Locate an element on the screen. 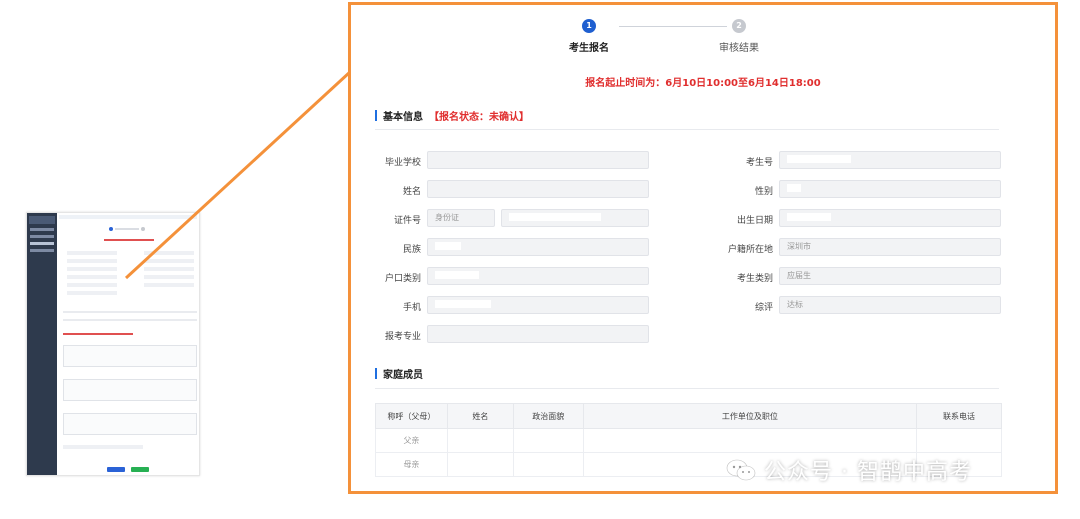 This screenshot has width=1080, height=519. wechat-icon is located at coordinates (741, 470).